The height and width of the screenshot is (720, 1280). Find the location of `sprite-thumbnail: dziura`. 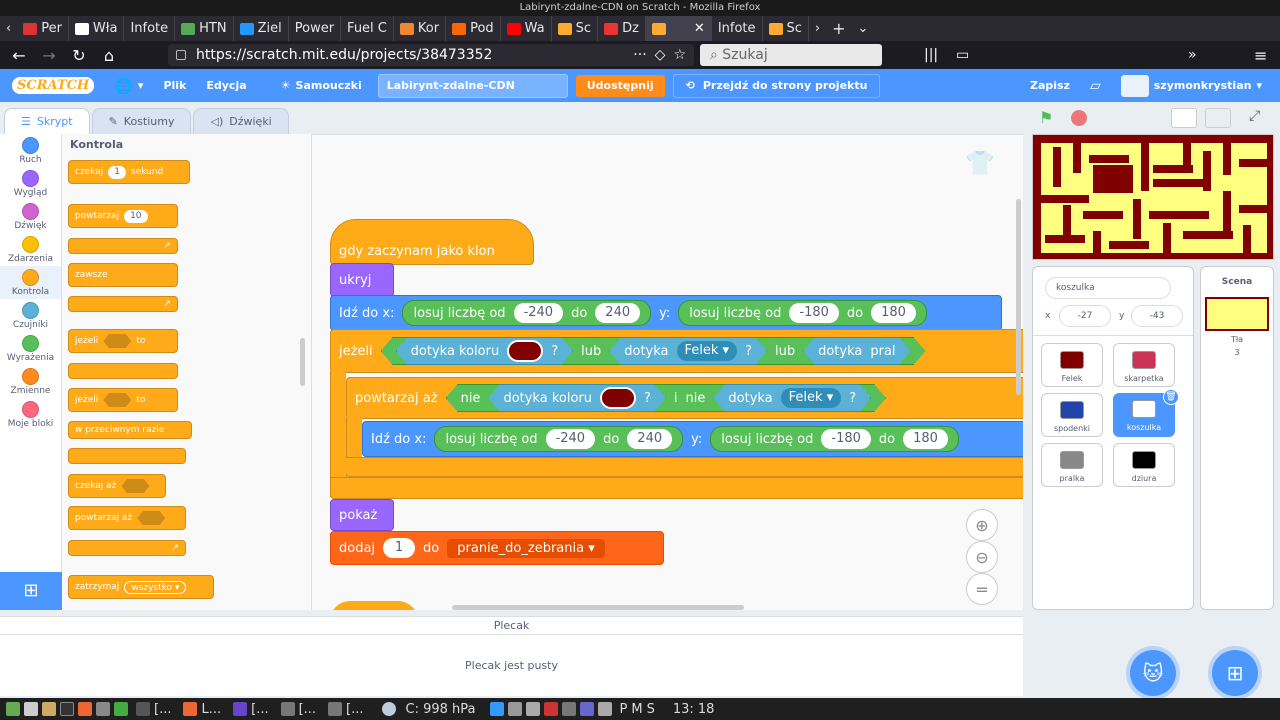

sprite-thumbnail: dziura is located at coordinates (1144, 465).